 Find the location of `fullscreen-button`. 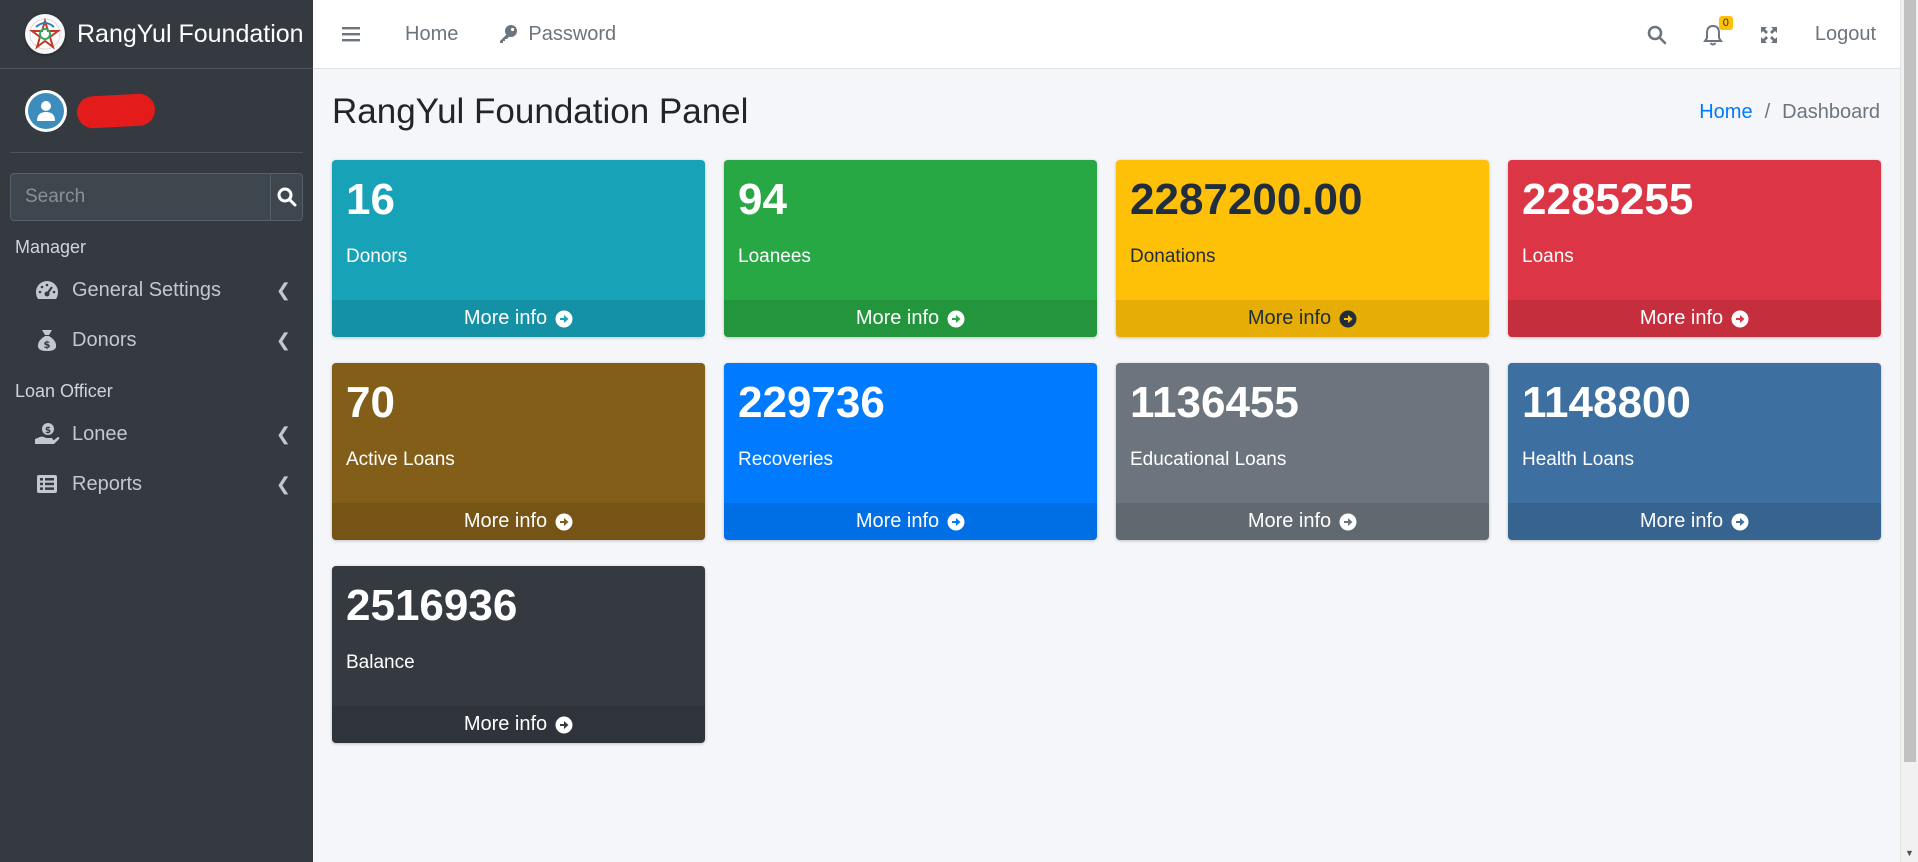

fullscreen-button is located at coordinates (1769, 35).